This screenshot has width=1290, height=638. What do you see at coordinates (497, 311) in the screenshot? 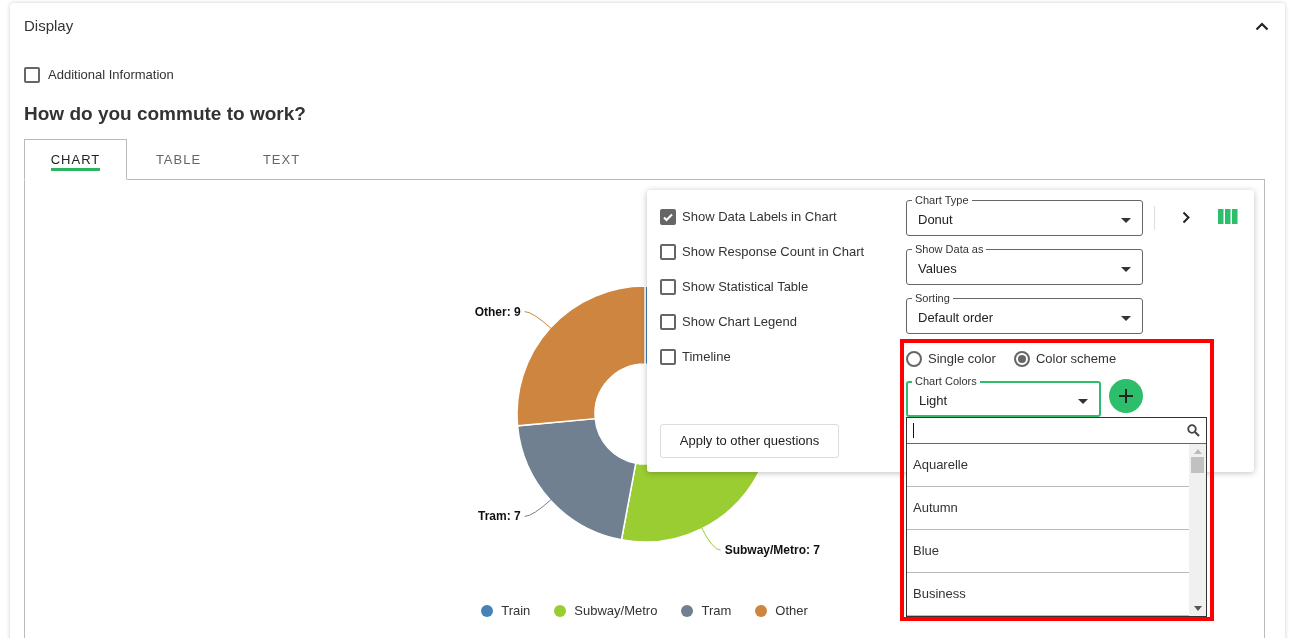
I see `data-label: Other: 9` at bounding box center [497, 311].